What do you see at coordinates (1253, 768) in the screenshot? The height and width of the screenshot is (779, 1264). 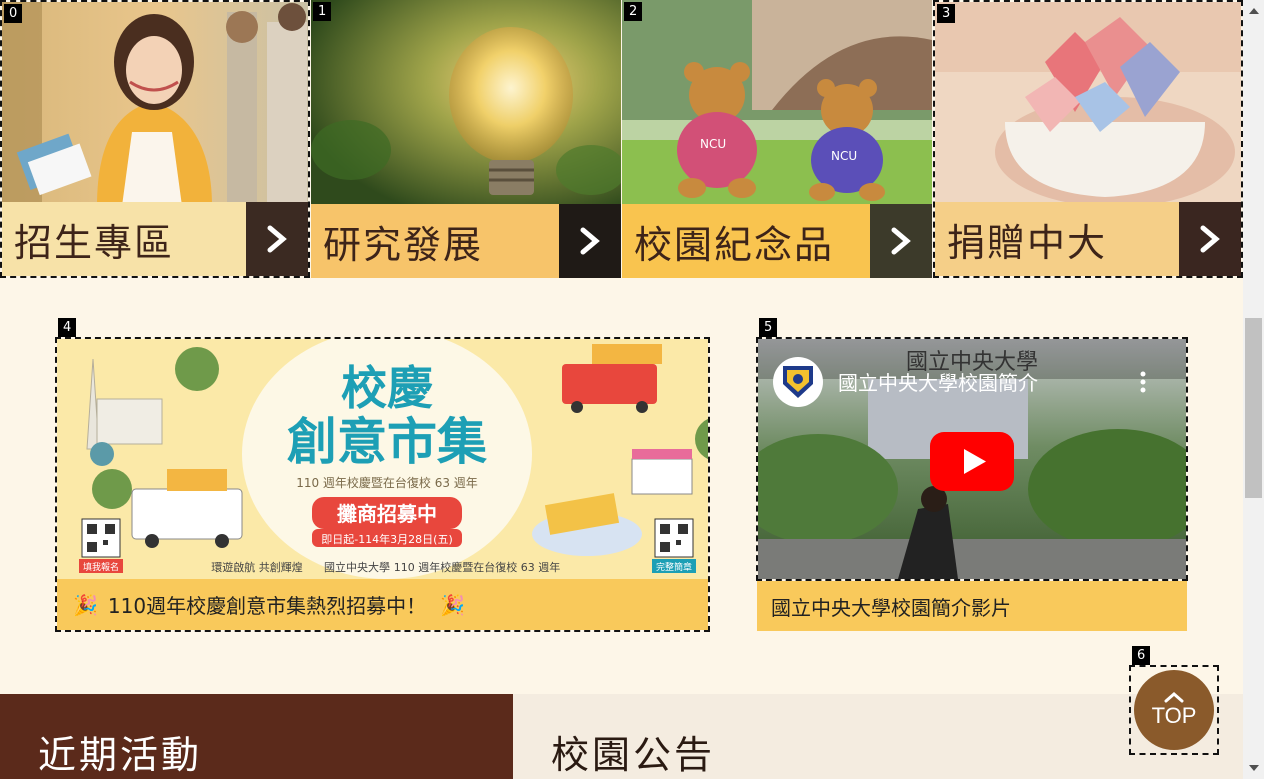 I see `scroll-down-arrow-icon` at bounding box center [1253, 768].